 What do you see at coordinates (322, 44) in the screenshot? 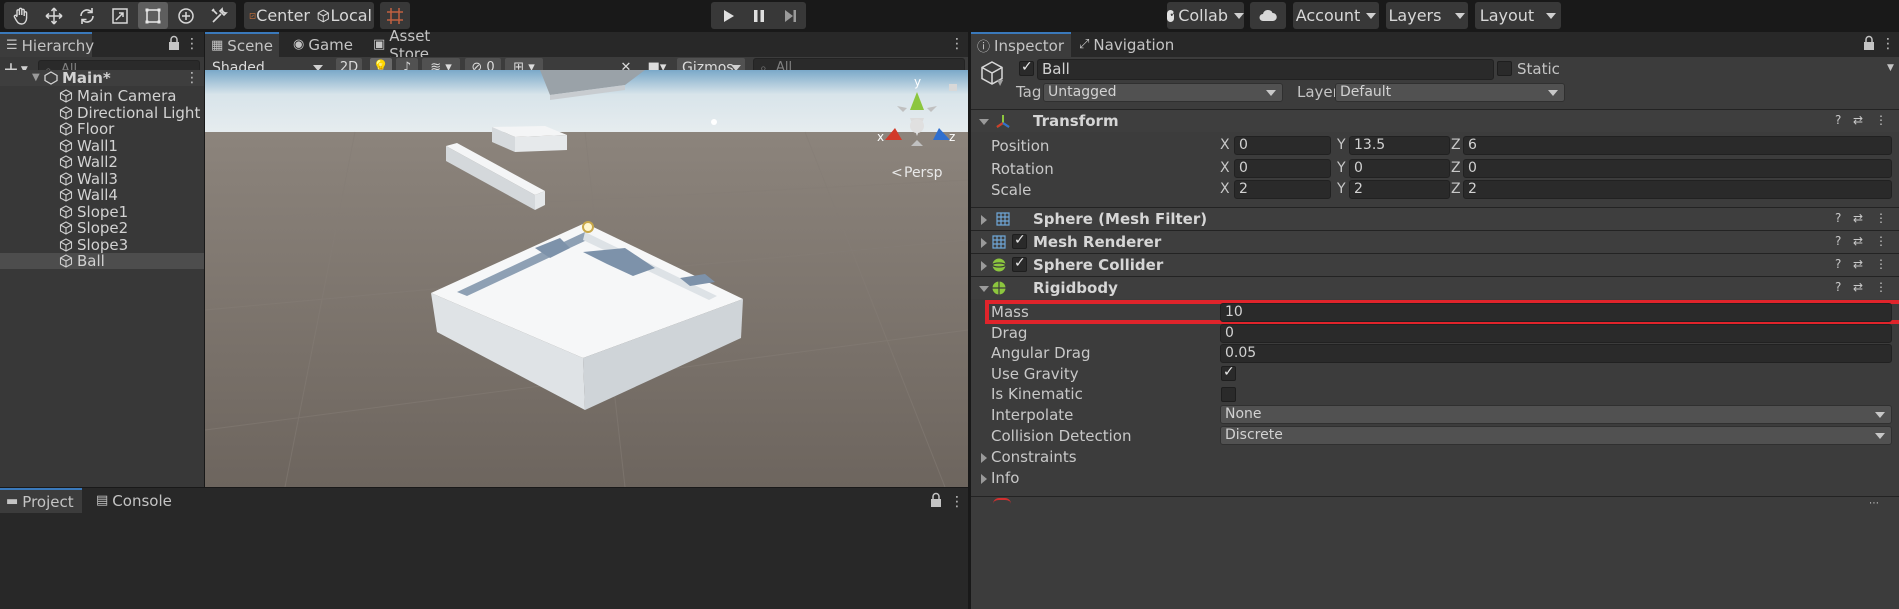
I see `tab-game: ◉ Game` at bounding box center [322, 44].